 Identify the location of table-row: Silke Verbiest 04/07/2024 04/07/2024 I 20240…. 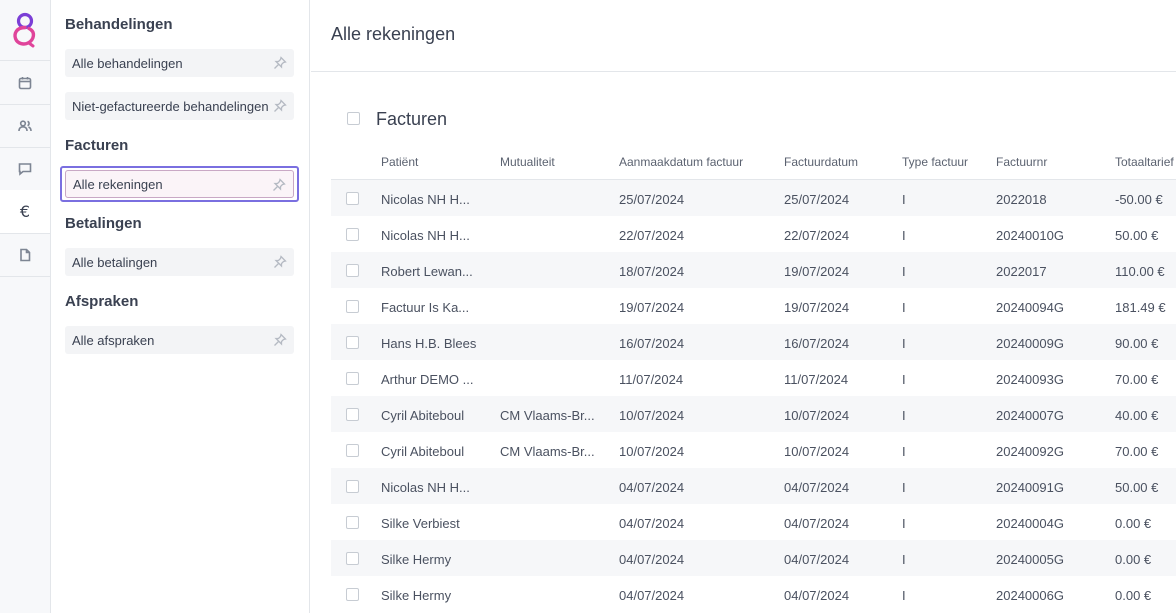
(753, 522).